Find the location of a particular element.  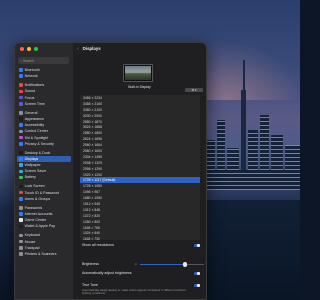

sidebar-item-focus: Focus is located at coordinates (44, 98).